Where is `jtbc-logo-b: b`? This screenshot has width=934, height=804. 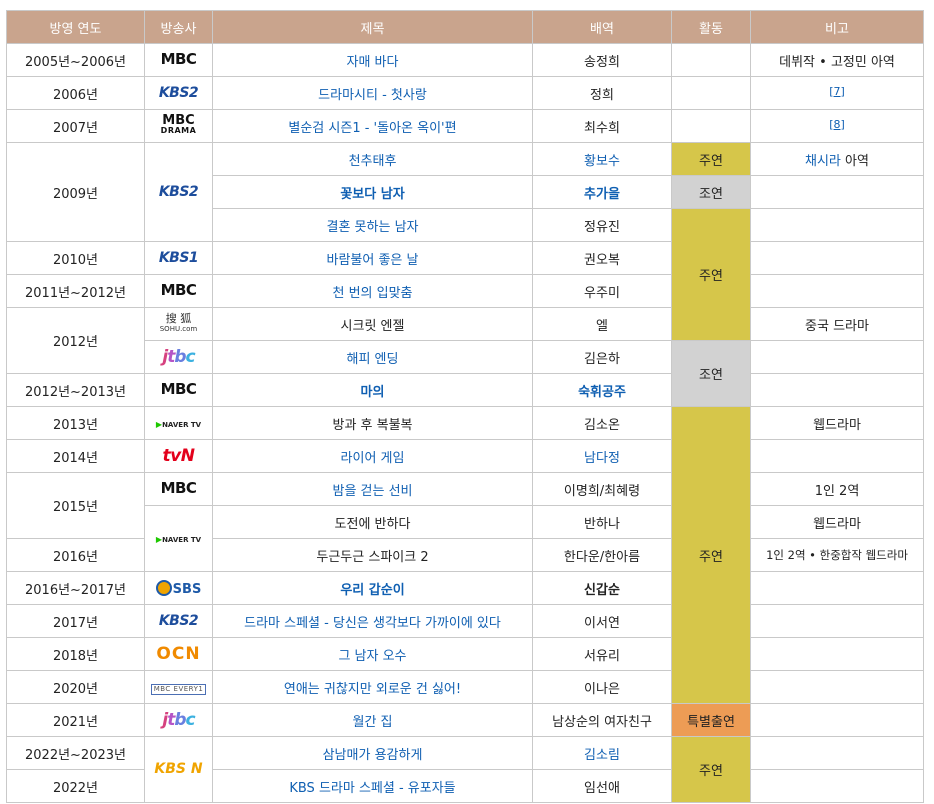
jtbc-logo-b: b is located at coordinates (180, 356).